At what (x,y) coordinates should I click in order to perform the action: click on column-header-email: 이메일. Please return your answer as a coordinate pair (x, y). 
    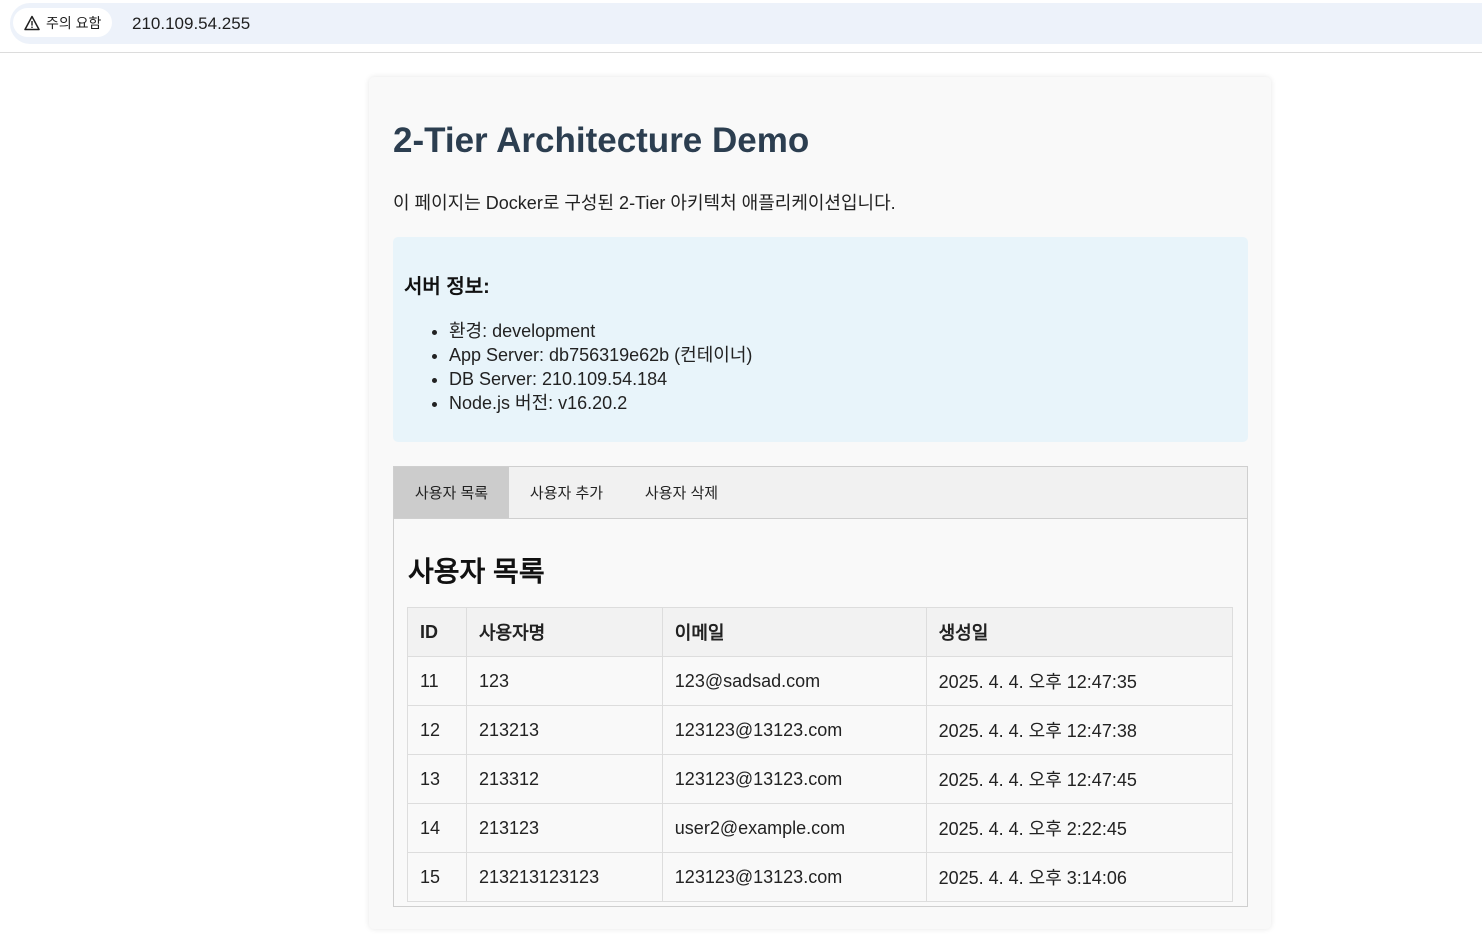
    Looking at the image, I should click on (794, 632).